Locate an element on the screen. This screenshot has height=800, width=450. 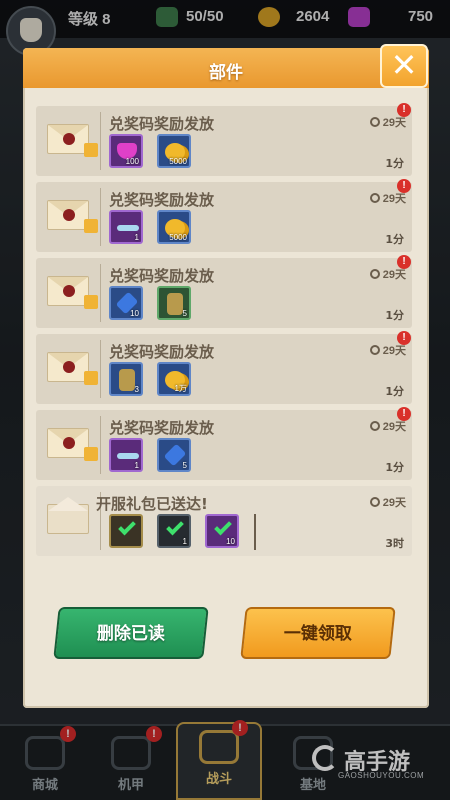
dialog-header: 部件 is located at coordinates (226, 68).